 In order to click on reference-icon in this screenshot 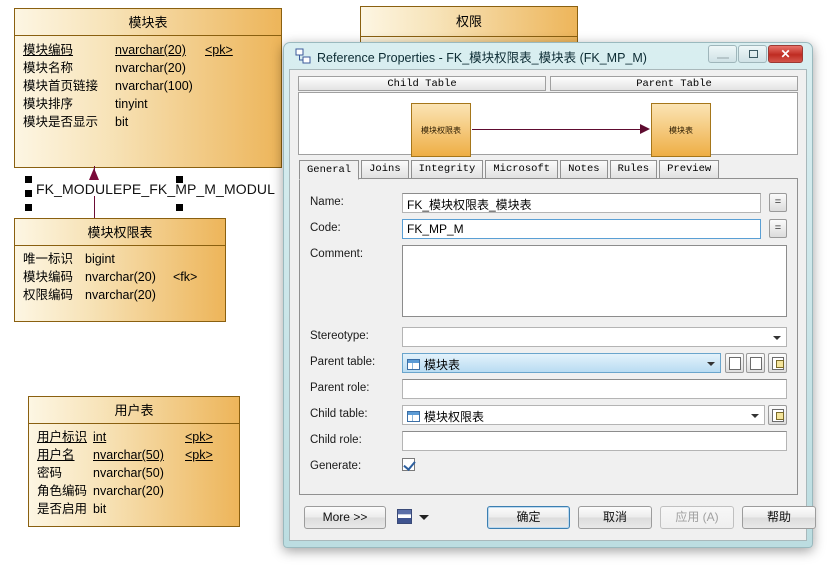, I will do `click(303, 56)`.